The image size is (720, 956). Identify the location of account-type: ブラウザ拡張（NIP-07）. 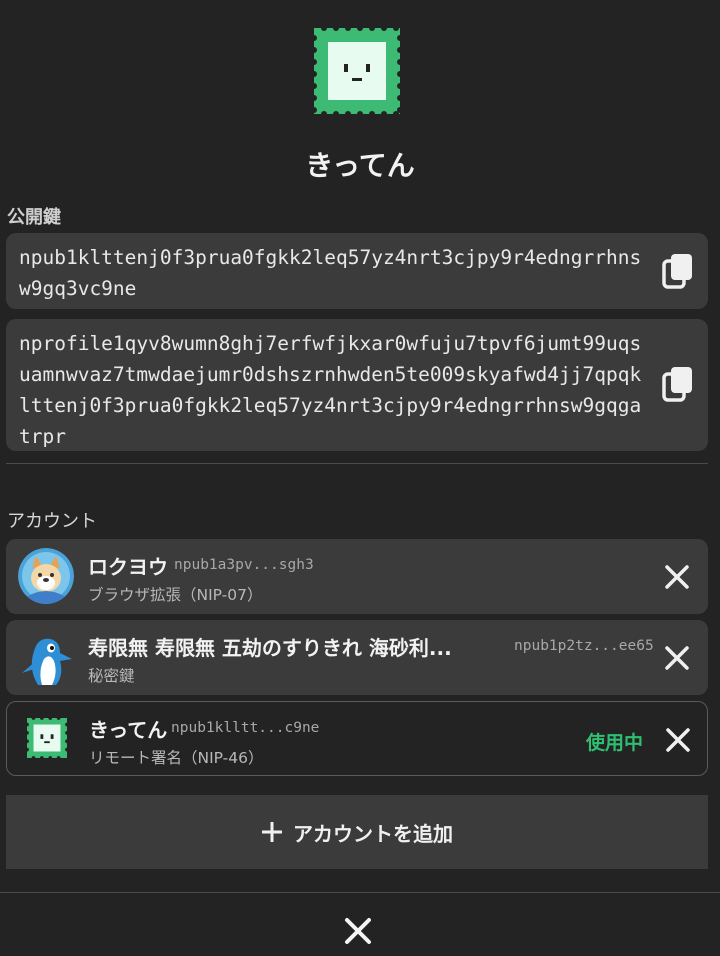
(175, 595).